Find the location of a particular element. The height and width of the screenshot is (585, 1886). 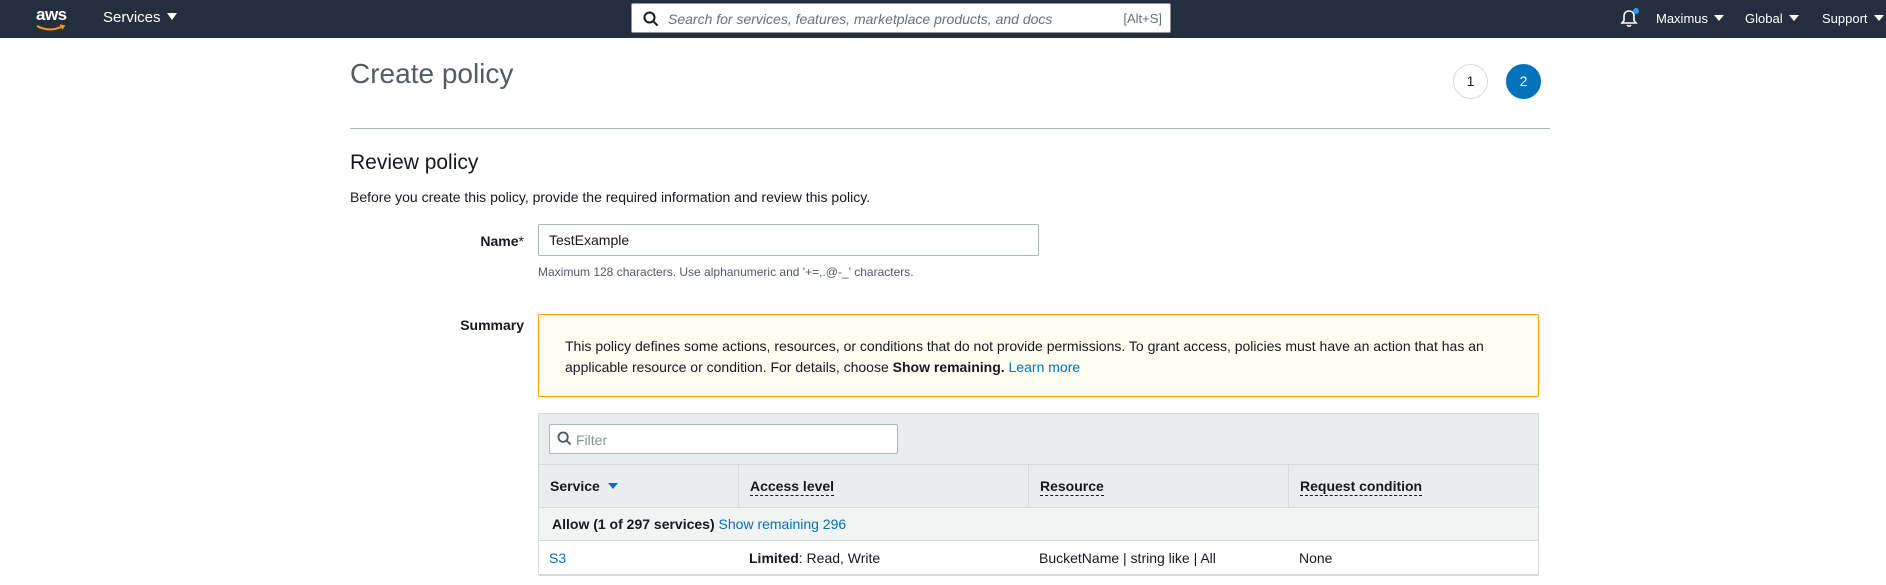

support-menu: Support is located at coordinates (1853, 18).